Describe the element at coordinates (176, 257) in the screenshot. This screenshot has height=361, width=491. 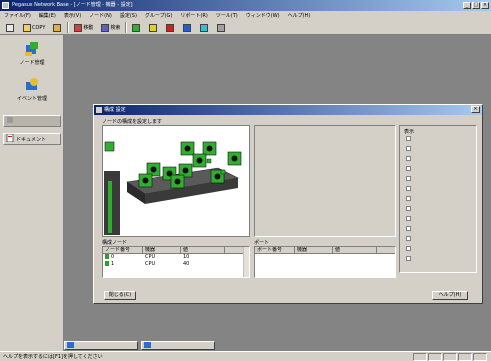
I see `table-row: 0 CPU 10` at that location.